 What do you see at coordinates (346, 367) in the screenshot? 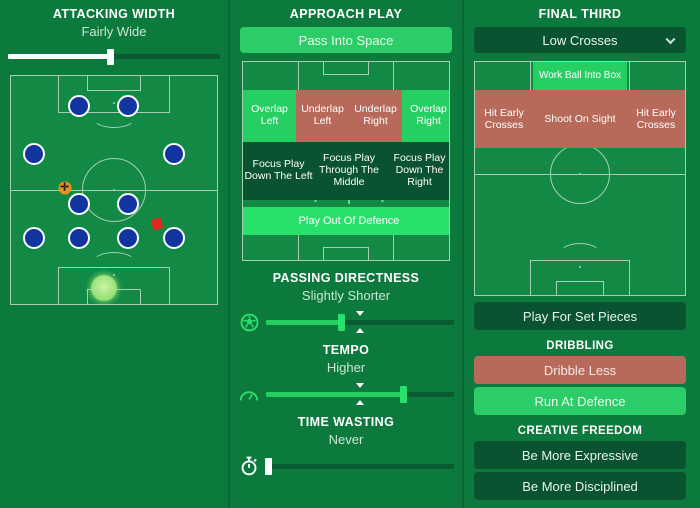
I see `tempo-value: Higher` at bounding box center [346, 367].